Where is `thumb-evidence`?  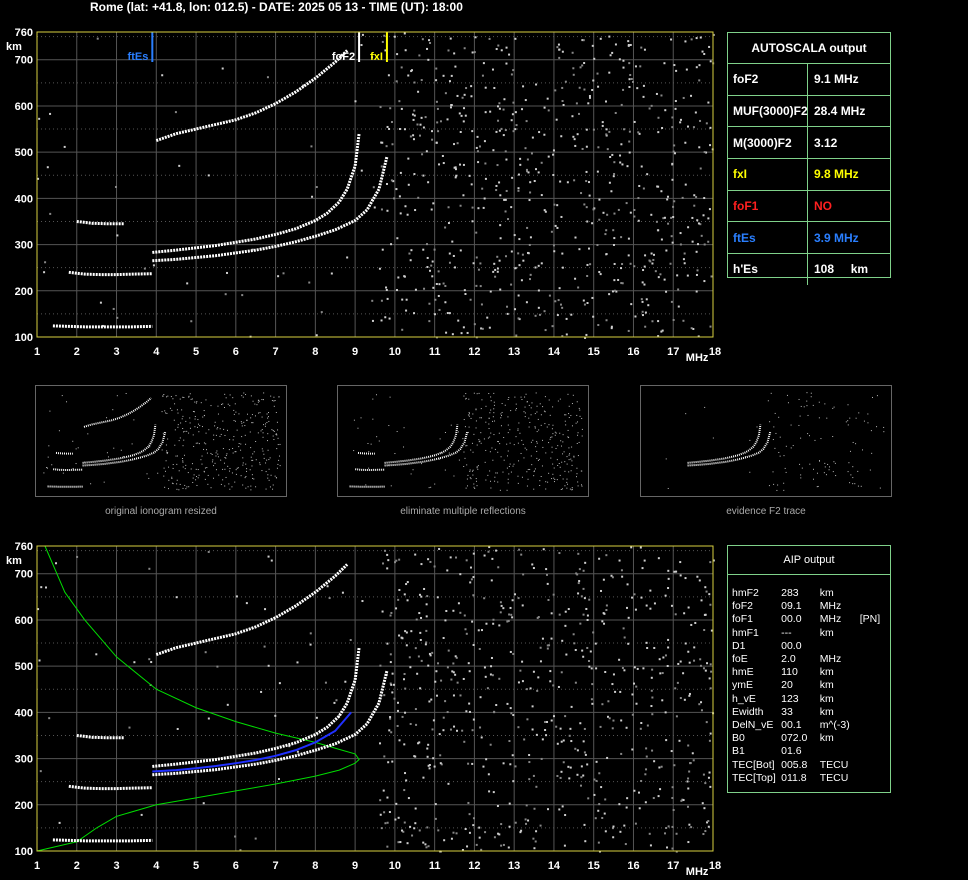 thumb-evidence is located at coordinates (766, 441).